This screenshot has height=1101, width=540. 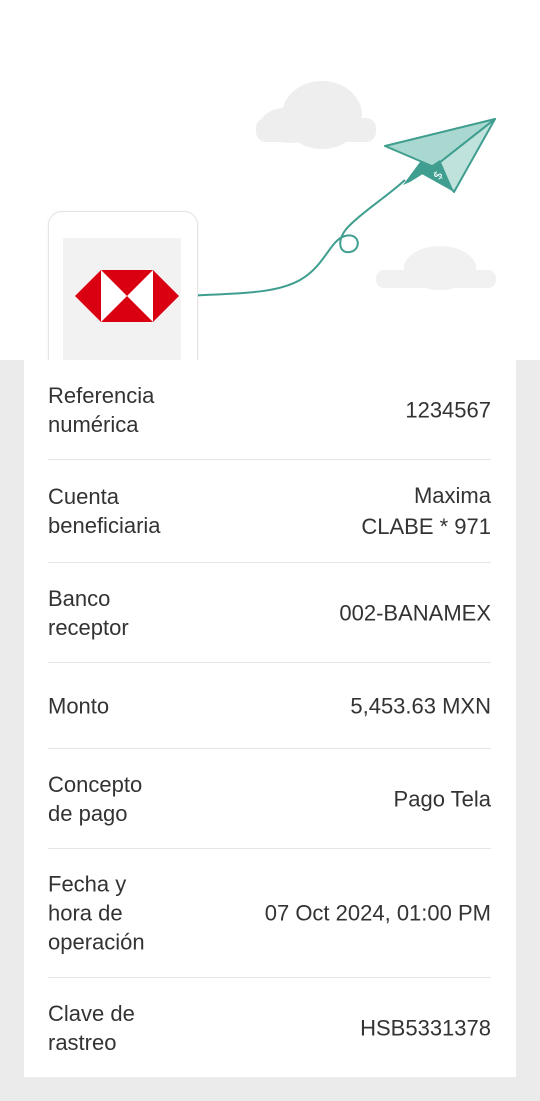 I want to click on detail-value: Pago Tela, so click(x=442, y=798).